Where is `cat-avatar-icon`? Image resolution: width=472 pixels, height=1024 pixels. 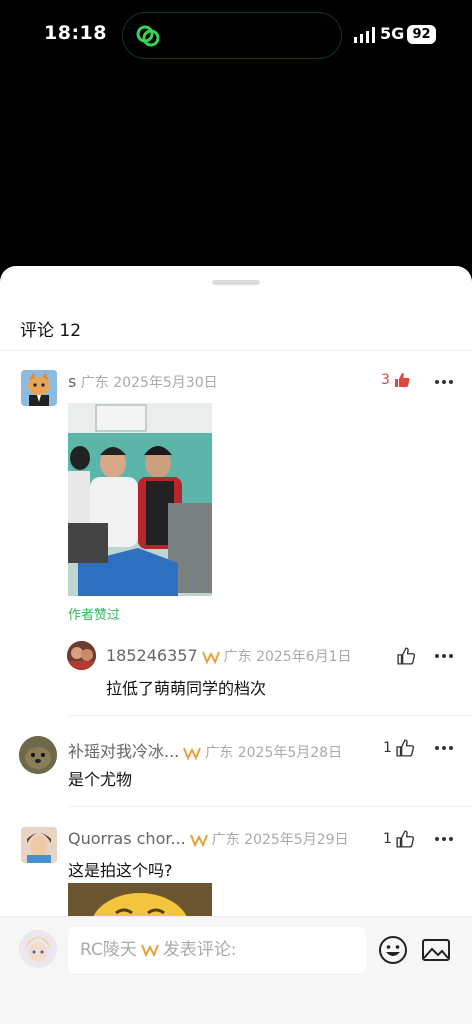
cat-avatar-icon is located at coordinates (39, 388).